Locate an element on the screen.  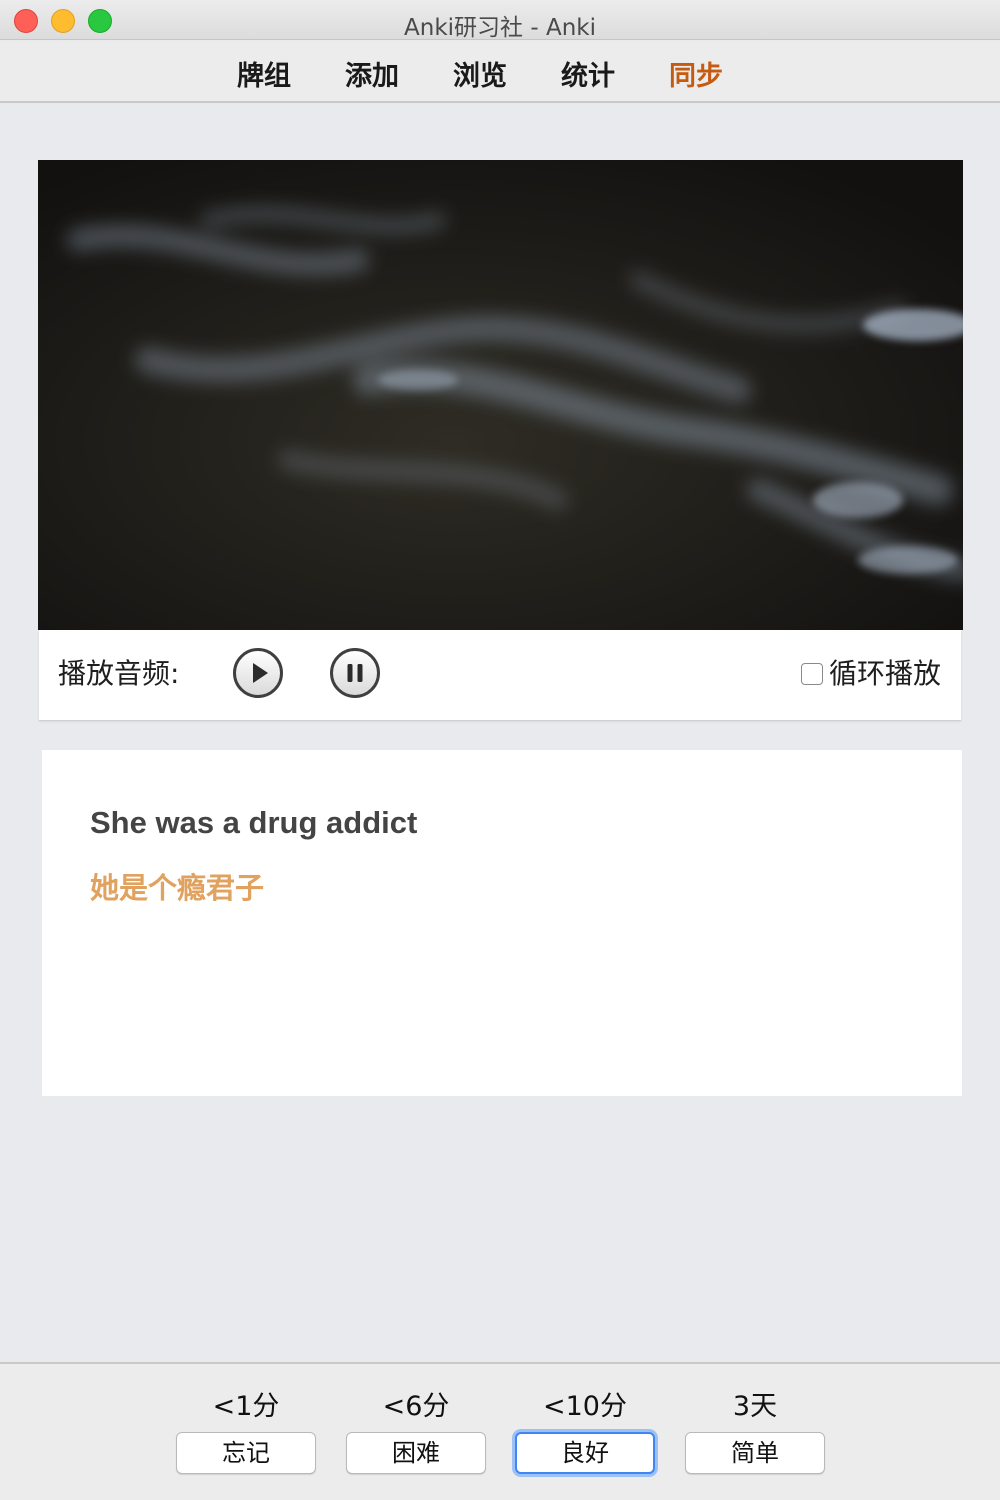
tab-decks: 牌组 is located at coordinates (264, 73).